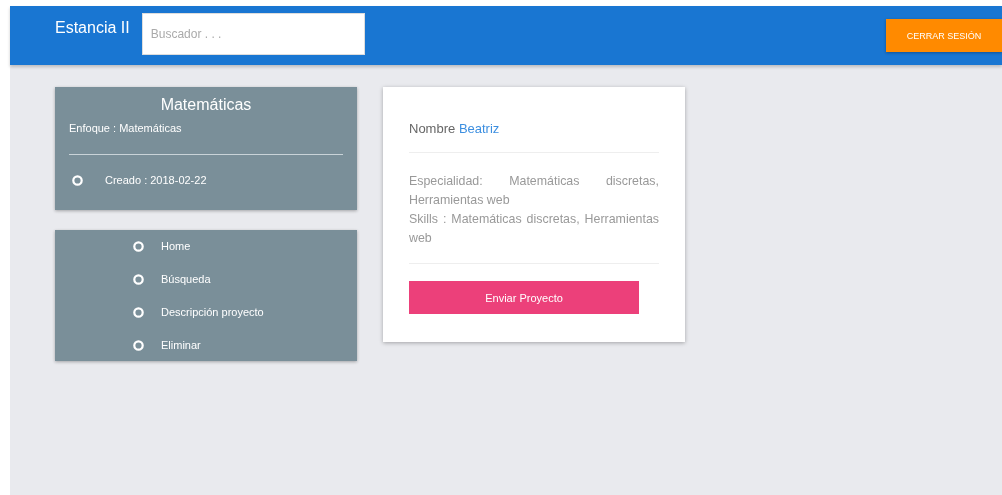  Describe the element at coordinates (253, 34) in the screenshot. I see `search-field: Buscador . . .` at that location.